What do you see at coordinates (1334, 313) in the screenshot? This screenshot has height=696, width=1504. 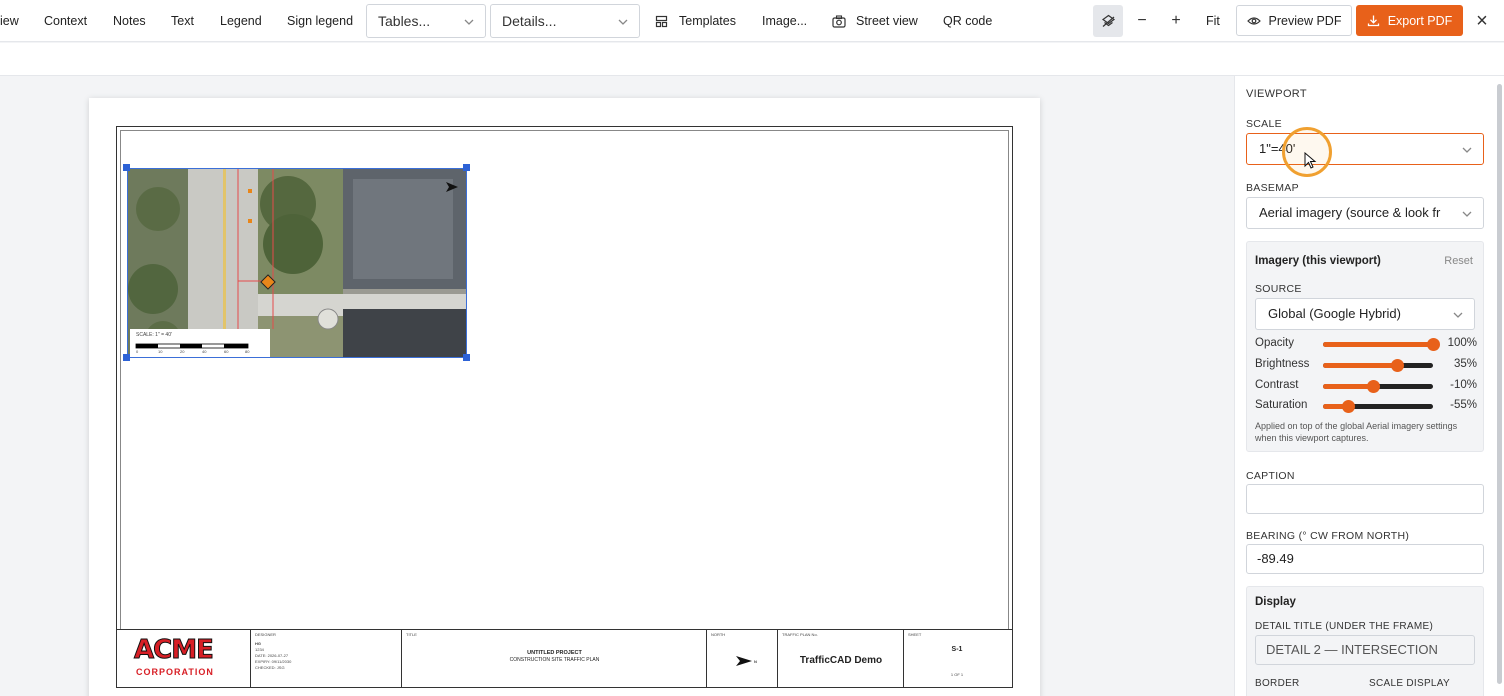 I see `source-value: Global (Google Hybrid)` at bounding box center [1334, 313].